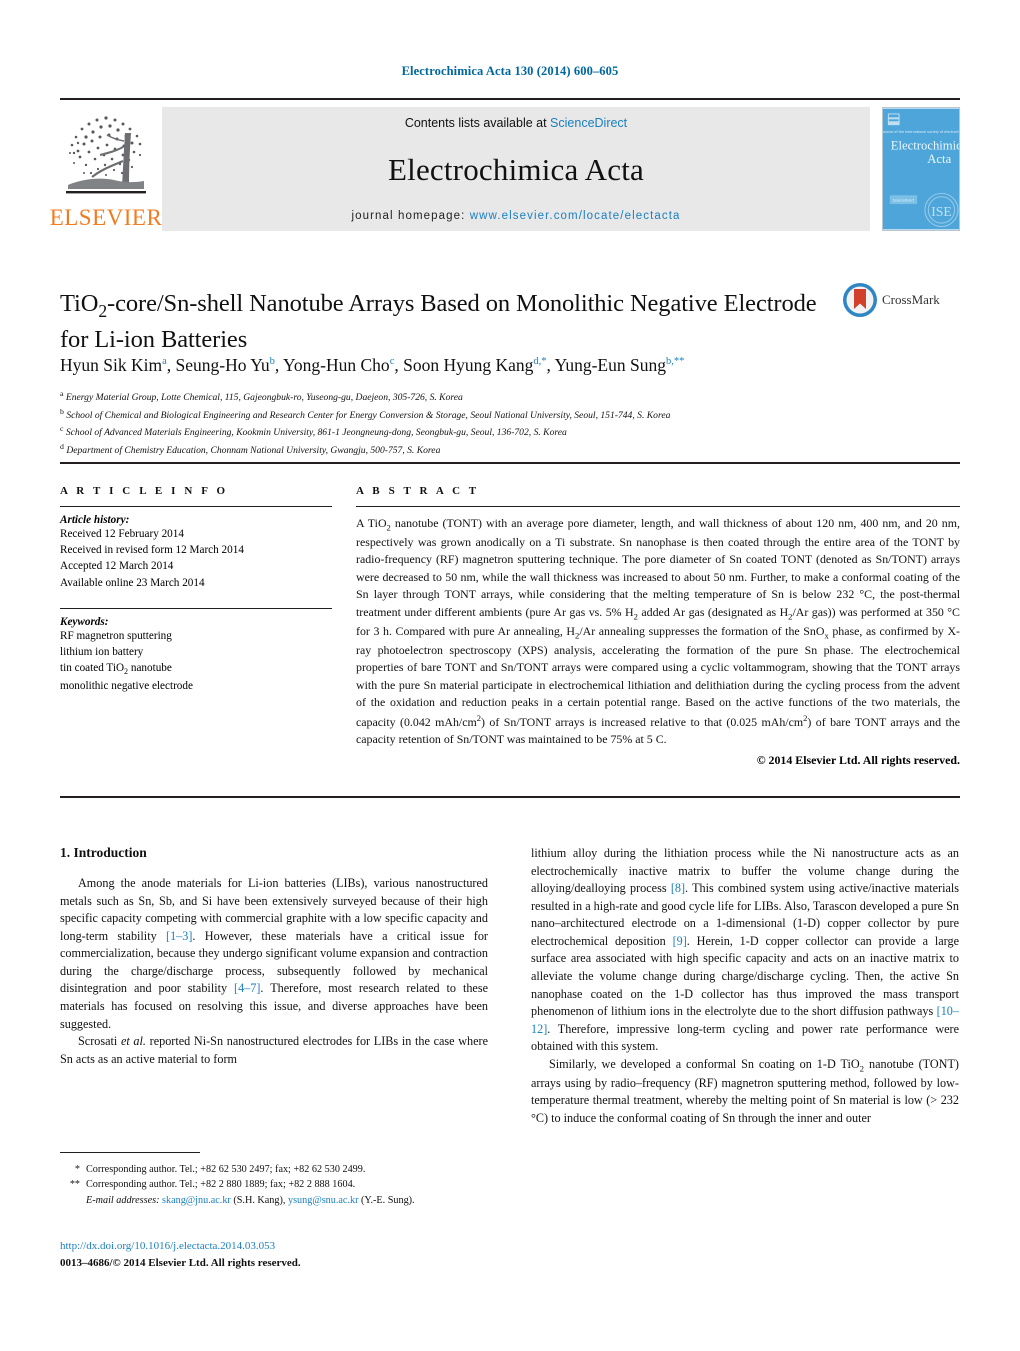 The image size is (1020, 1351). What do you see at coordinates (62, 393) in the screenshot?
I see `affiliation-mark: a` at bounding box center [62, 393].